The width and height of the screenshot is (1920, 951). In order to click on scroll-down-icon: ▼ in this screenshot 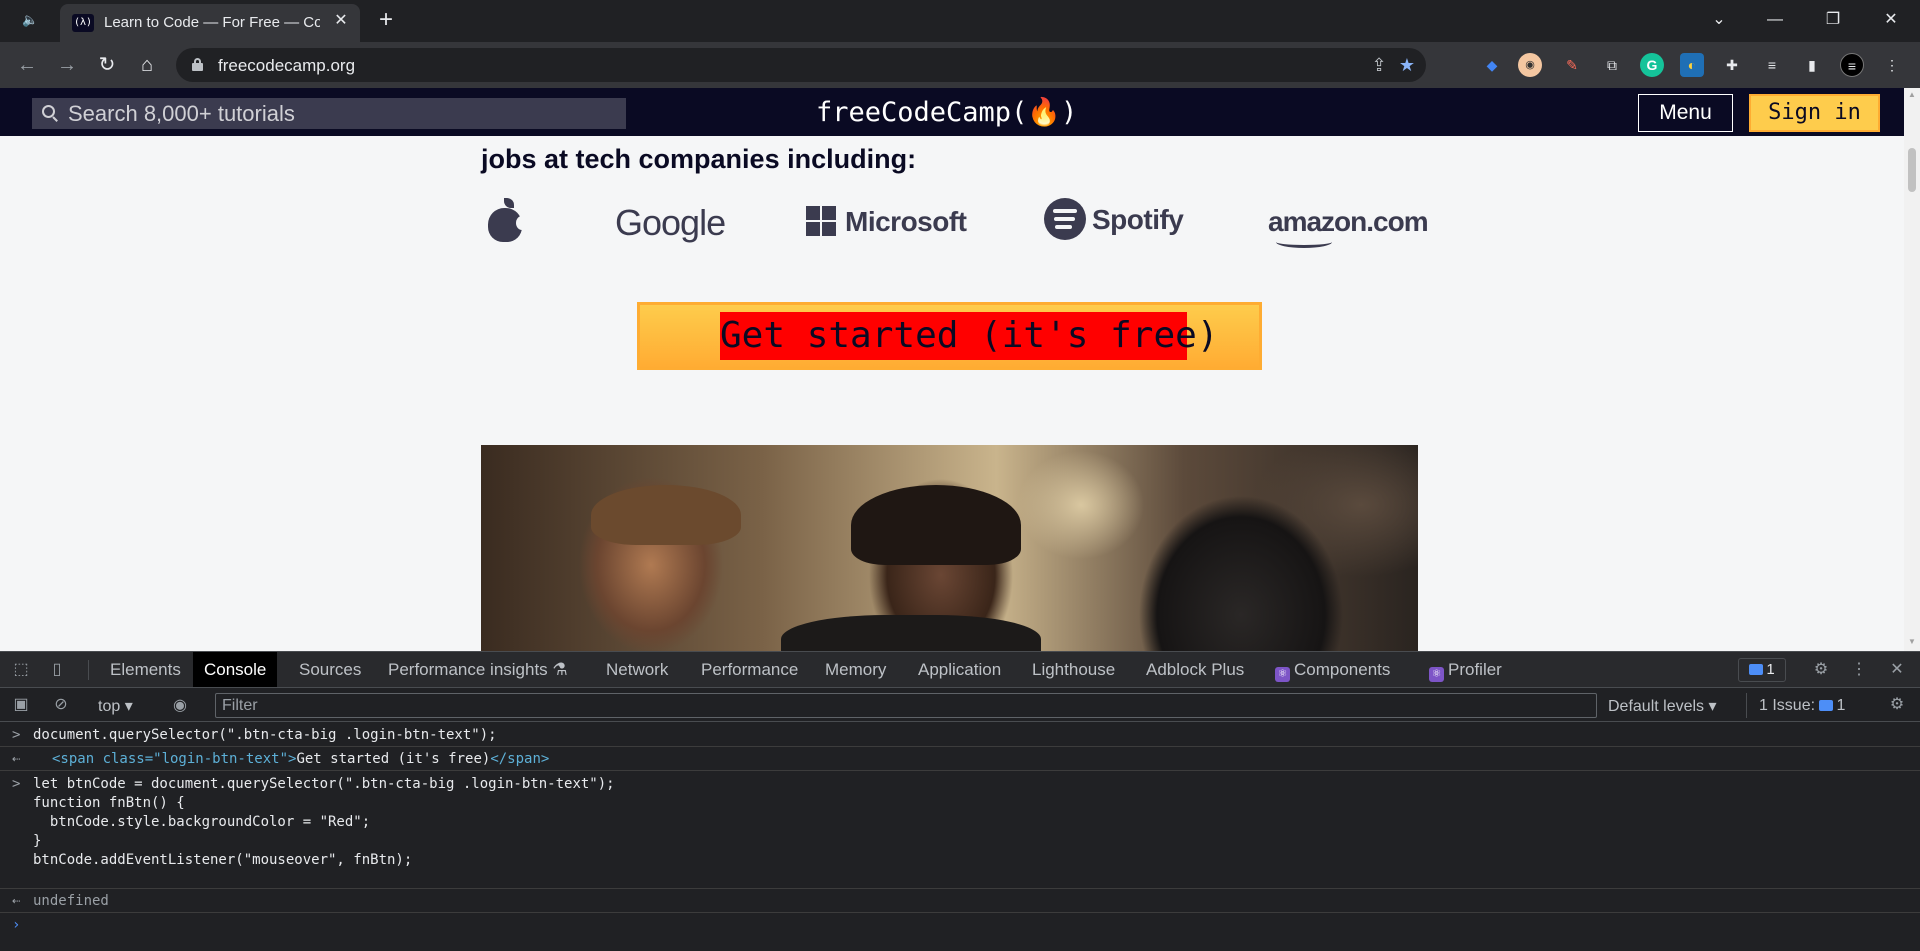, I will do `click(1912, 643)`.